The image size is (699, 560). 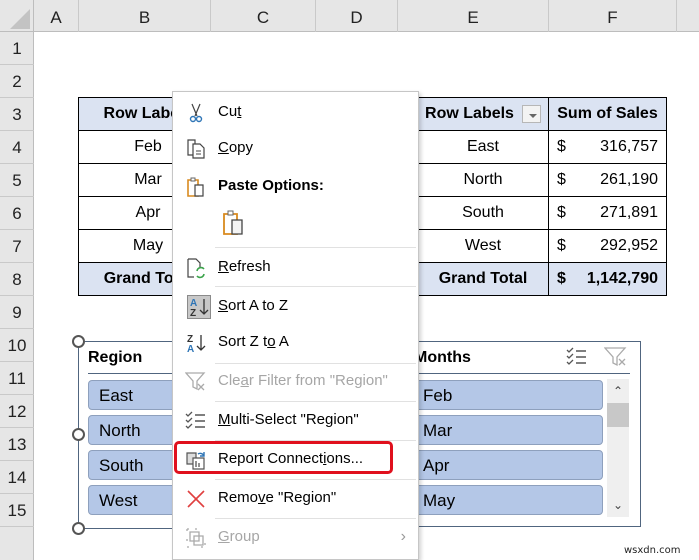 I want to click on svg-text: A, so click(x=190, y=349).